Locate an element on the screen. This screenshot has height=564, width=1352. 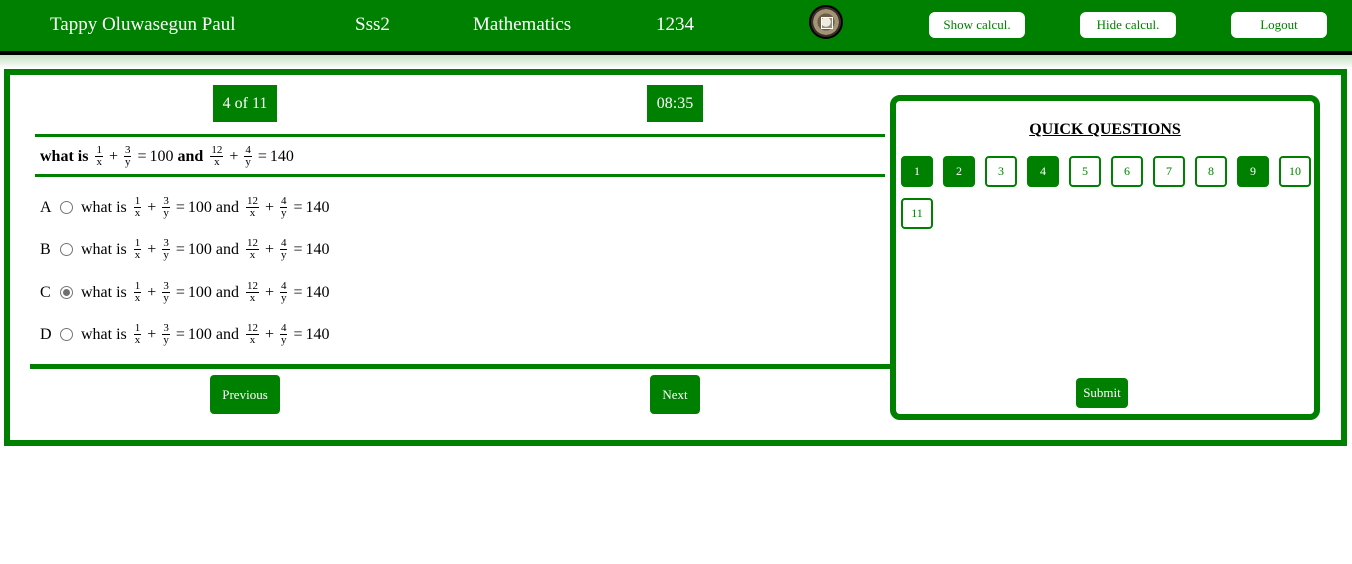
header-shadow is located at coordinates (676, 62).